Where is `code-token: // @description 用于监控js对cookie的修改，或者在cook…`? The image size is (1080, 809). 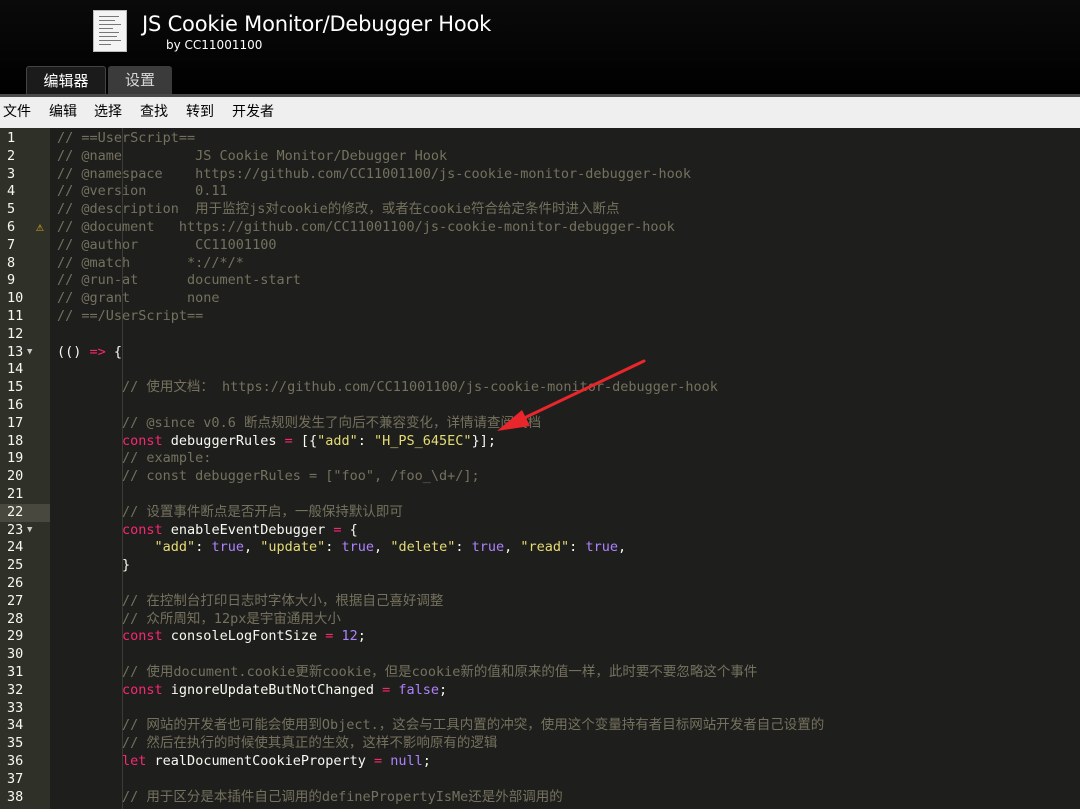 code-token: // @description 用于监控js对cookie的修改，或者在cook… is located at coordinates (338, 209).